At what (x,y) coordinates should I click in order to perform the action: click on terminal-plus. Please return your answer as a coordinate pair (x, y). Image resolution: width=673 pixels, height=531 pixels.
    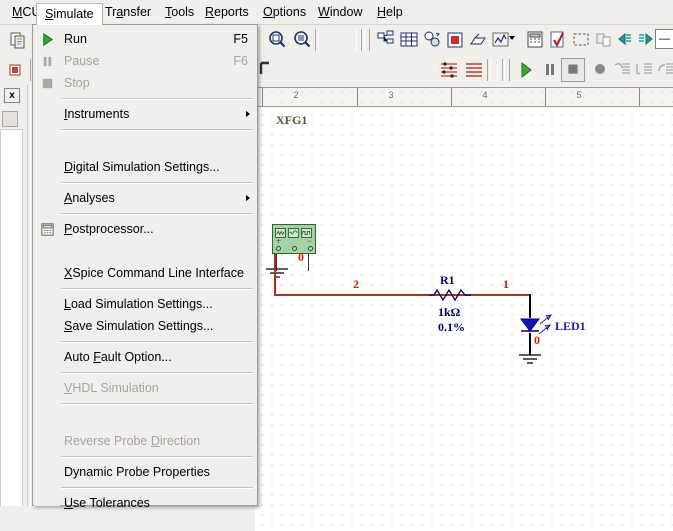
    Looking at the image, I should click on (278, 248).